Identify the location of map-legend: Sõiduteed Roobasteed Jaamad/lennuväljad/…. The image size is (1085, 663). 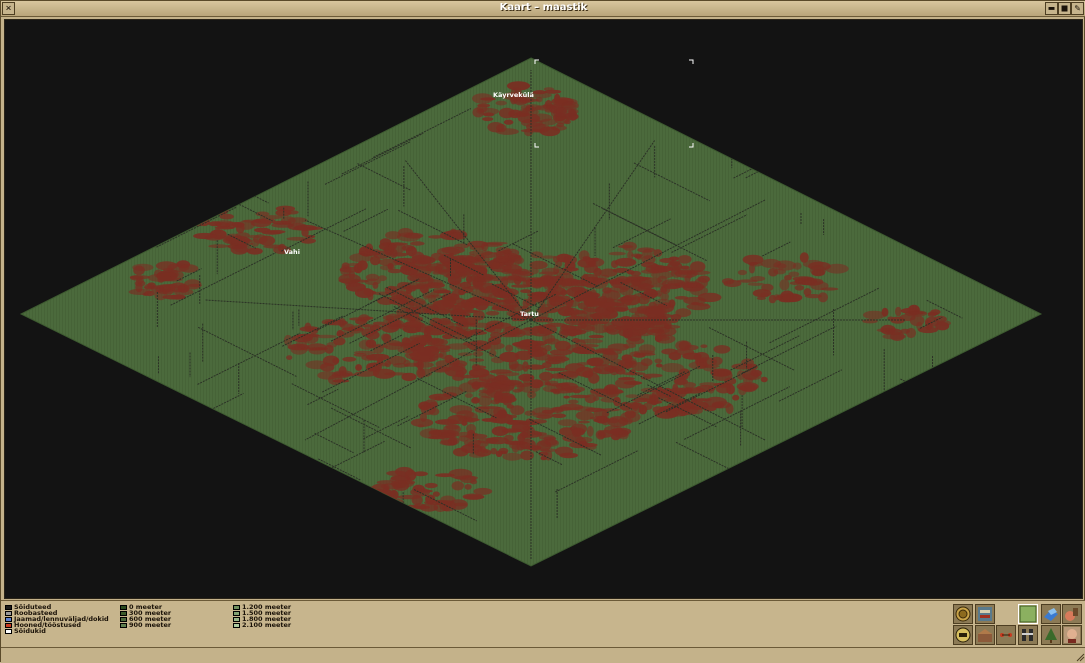
(543, 623).